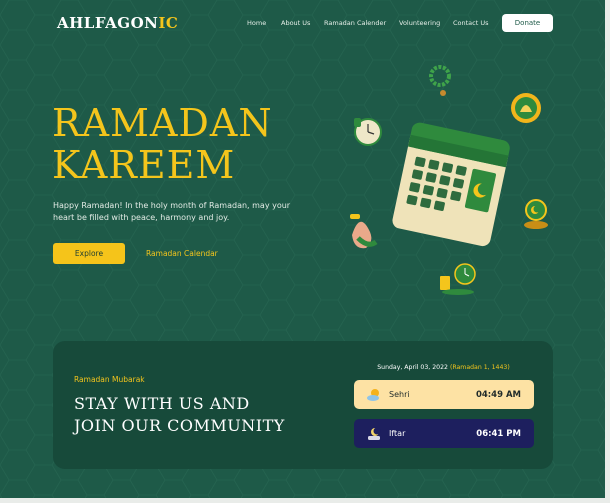  What do you see at coordinates (374, 395) in the screenshot?
I see `sun-cloud-icon` at bounding box center [374, 395].